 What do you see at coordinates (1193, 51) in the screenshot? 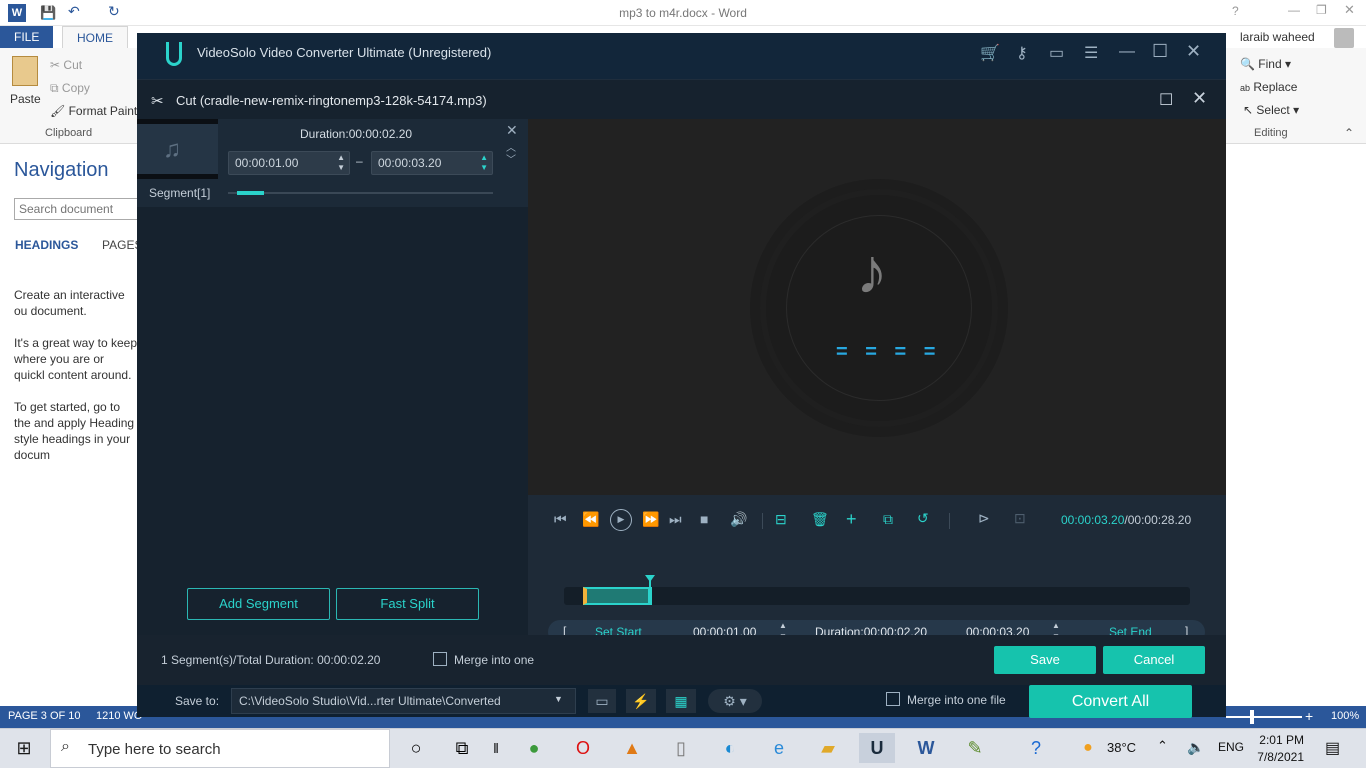
I see `close-icon: ✕` at bounding box center [1193, 51].